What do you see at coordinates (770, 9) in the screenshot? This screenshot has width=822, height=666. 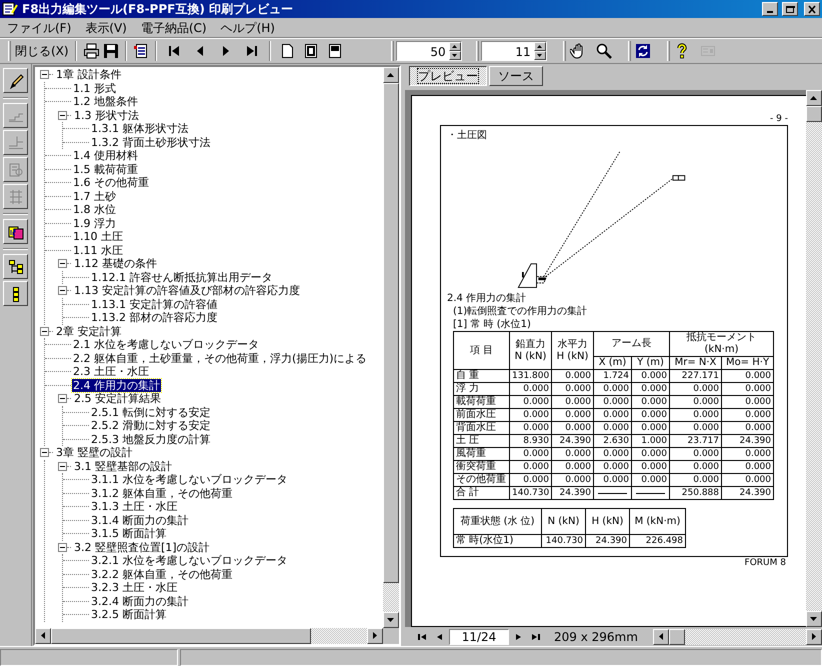 I see `minimize-button` at bounding box center [770, 9].